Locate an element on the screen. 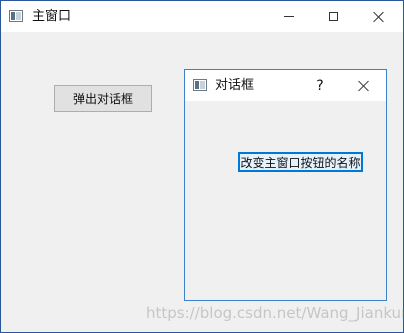  change-main-button-name-button: 改变主窗口按钮的名称 is located at coordinates (300, 162).